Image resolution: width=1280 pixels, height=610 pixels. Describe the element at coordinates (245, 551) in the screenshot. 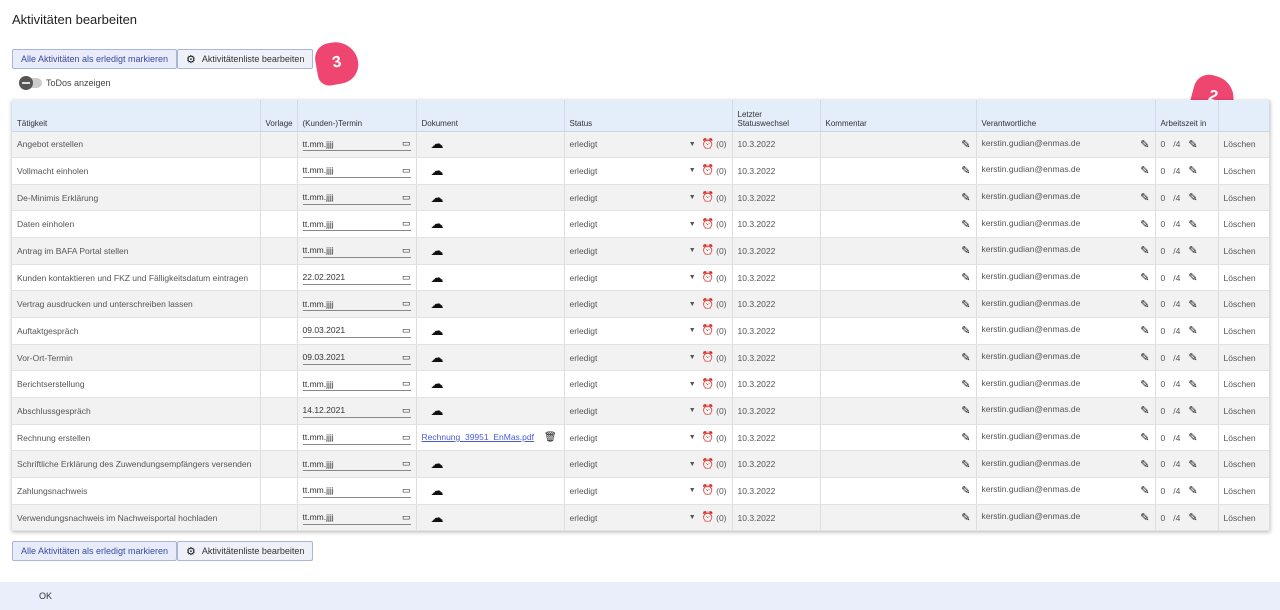

I see `edit-activity-list-button-bottom: ⚙ Aktivitätenliste bearbeiten` at that location.